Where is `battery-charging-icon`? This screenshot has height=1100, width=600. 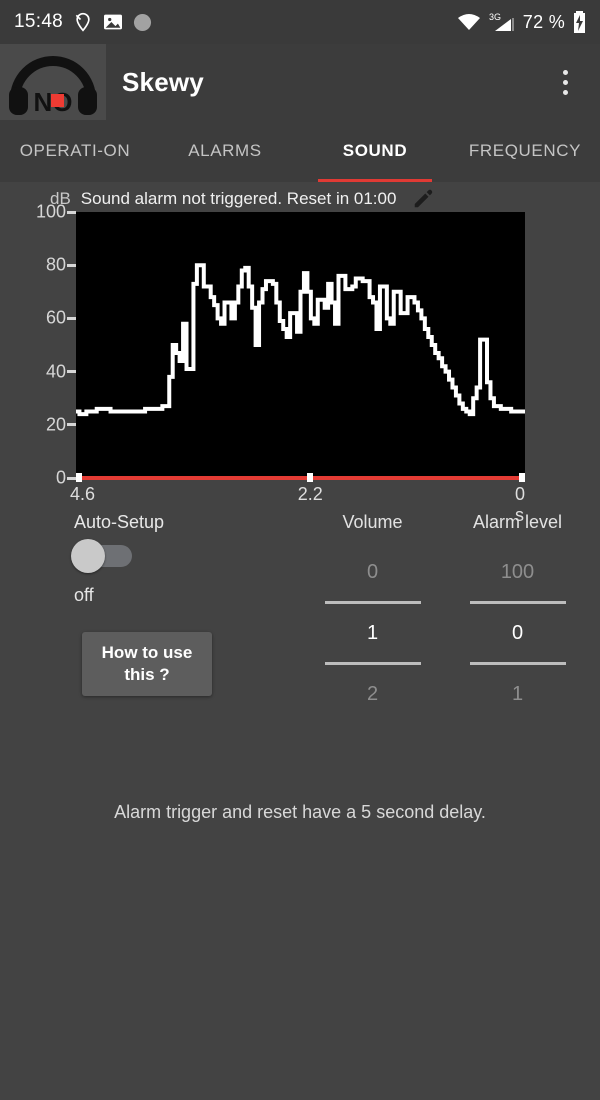 battery-charging-icon is located at coordinates (579, 22).